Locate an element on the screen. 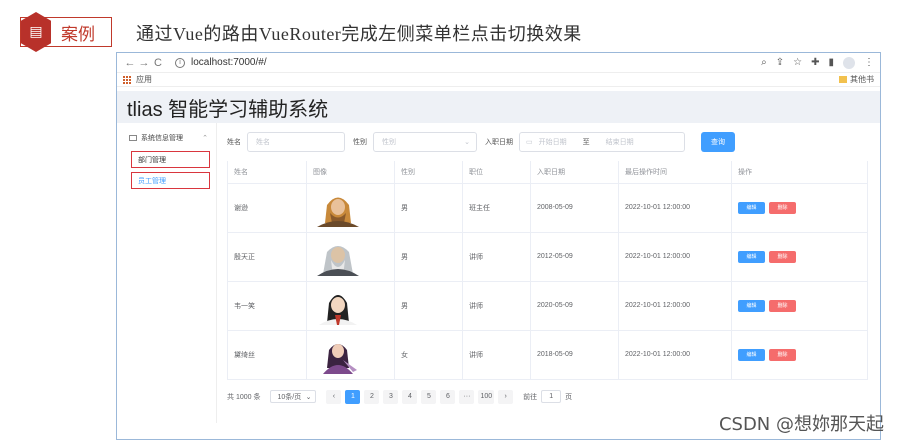 The height and width of the screenshot is (444, 898). gender-placeholder: 性别 is located at coordinates (389, 142).